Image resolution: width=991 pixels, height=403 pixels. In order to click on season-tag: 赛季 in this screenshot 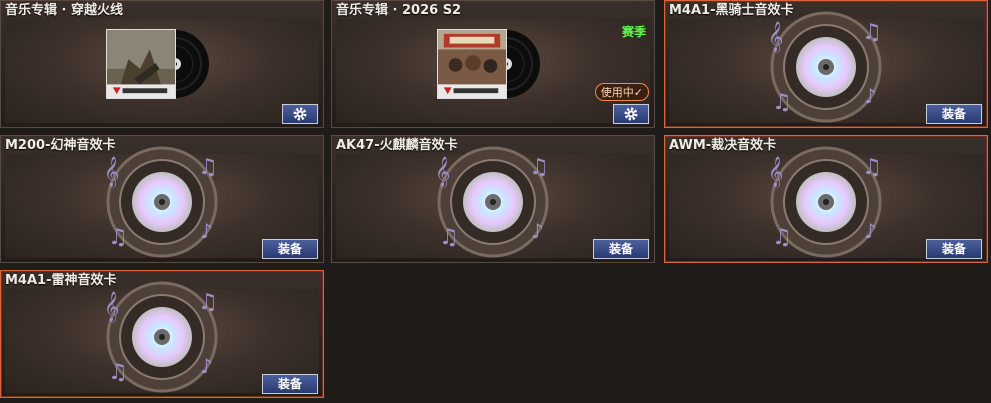, I will do `click(633, 32)`.